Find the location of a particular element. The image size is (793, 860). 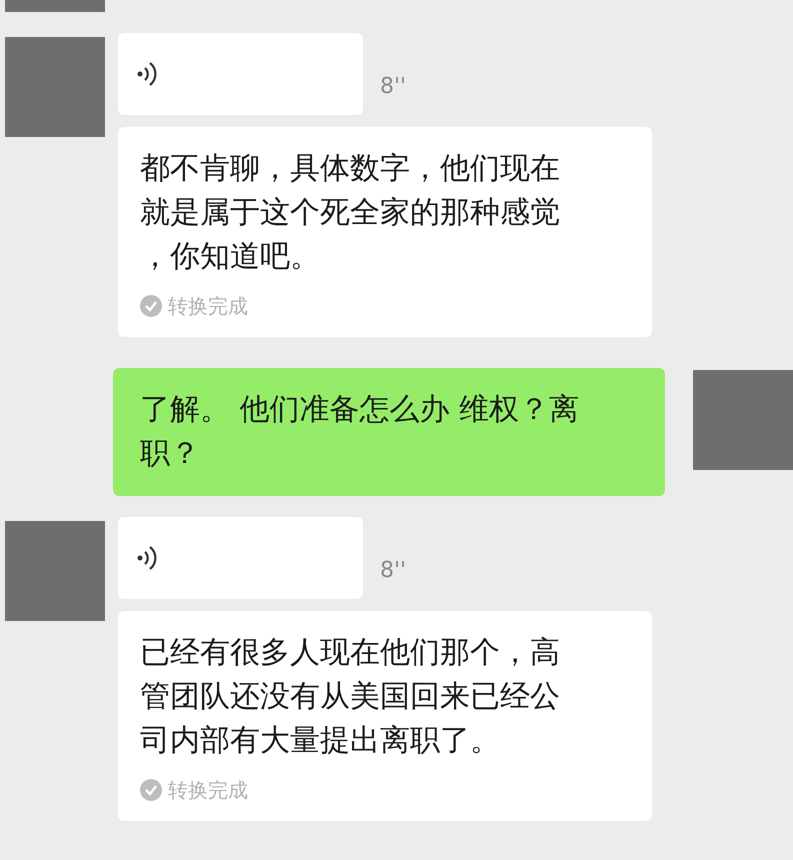

transcript-text: 都不肯聊，具体数字，他们现在就是属于这个死全家的那种感觉，你知道吧。 is located at coordinates (350, 213).